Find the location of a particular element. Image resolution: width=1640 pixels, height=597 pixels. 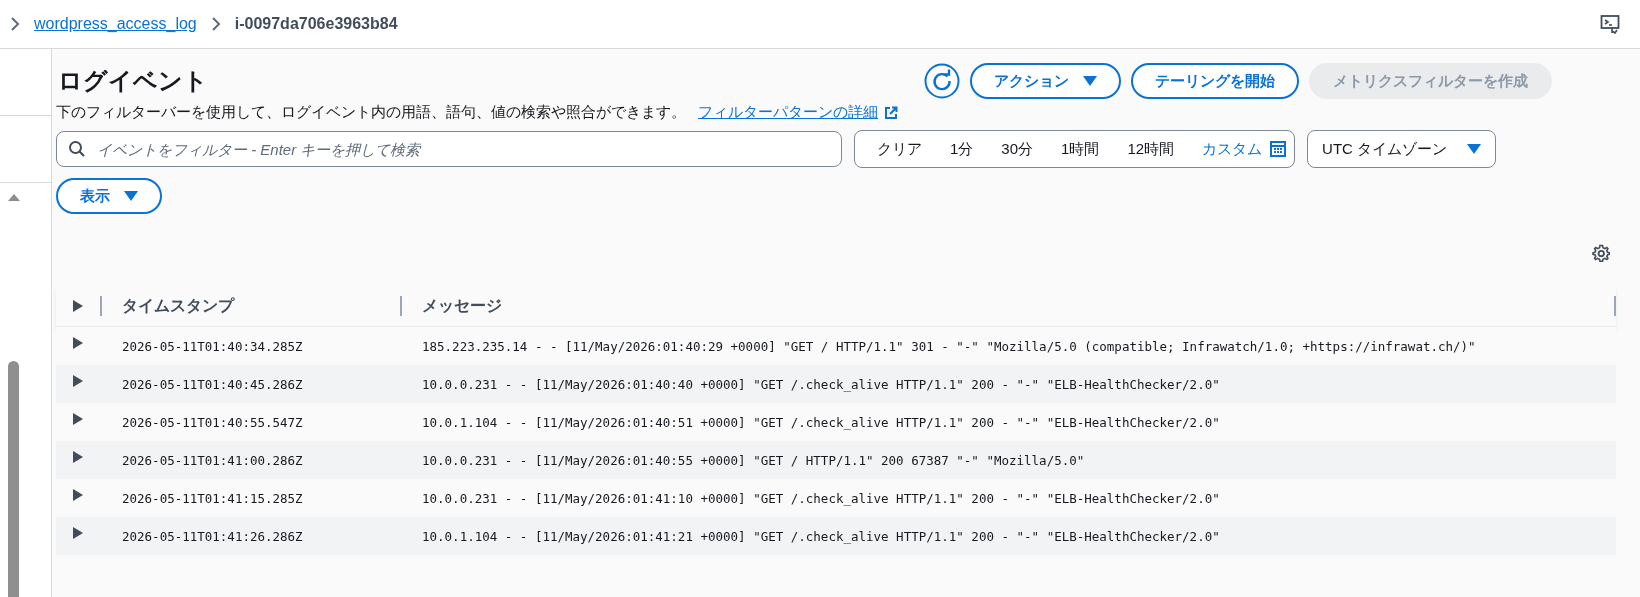

page-title: ログイベント is located at coordinates (133, 81).